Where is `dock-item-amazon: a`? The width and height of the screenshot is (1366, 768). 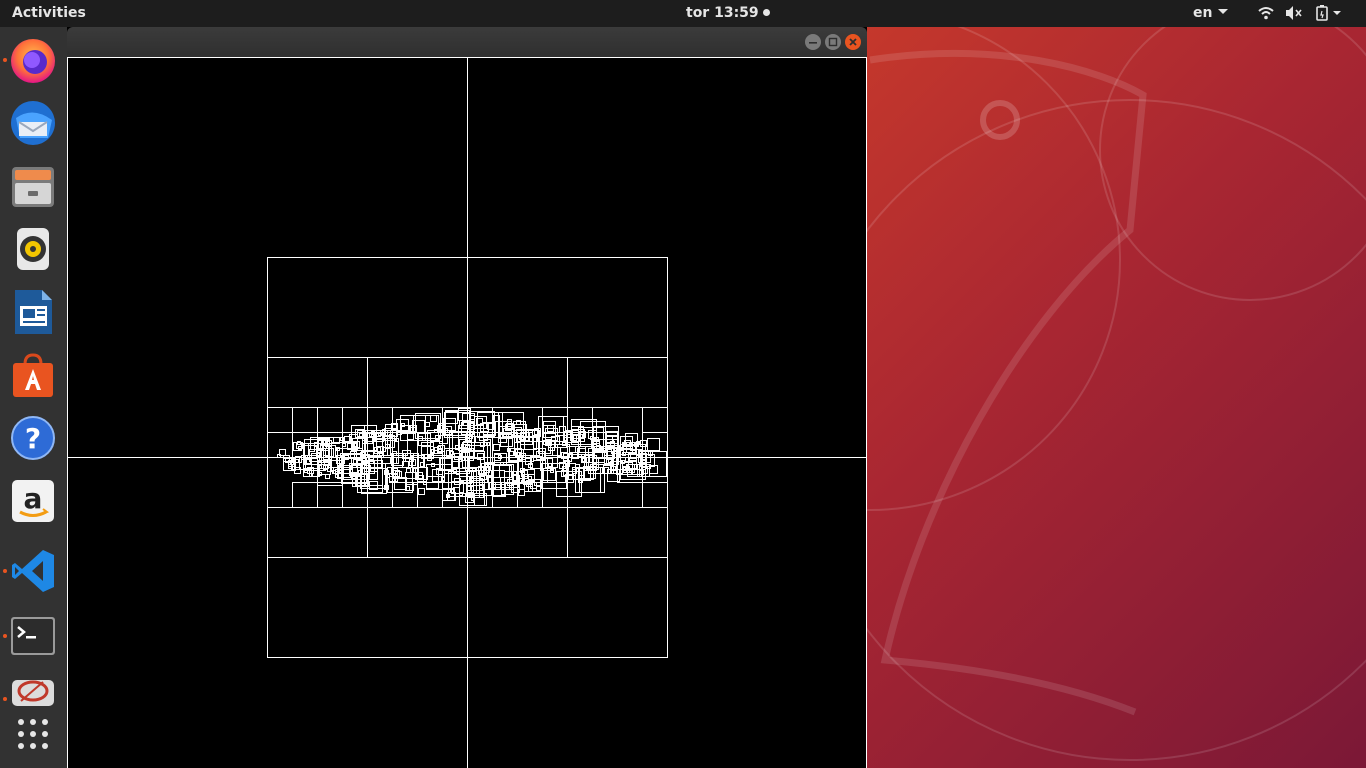
dock-item-amazon: a is located at coordinates (33, 501).